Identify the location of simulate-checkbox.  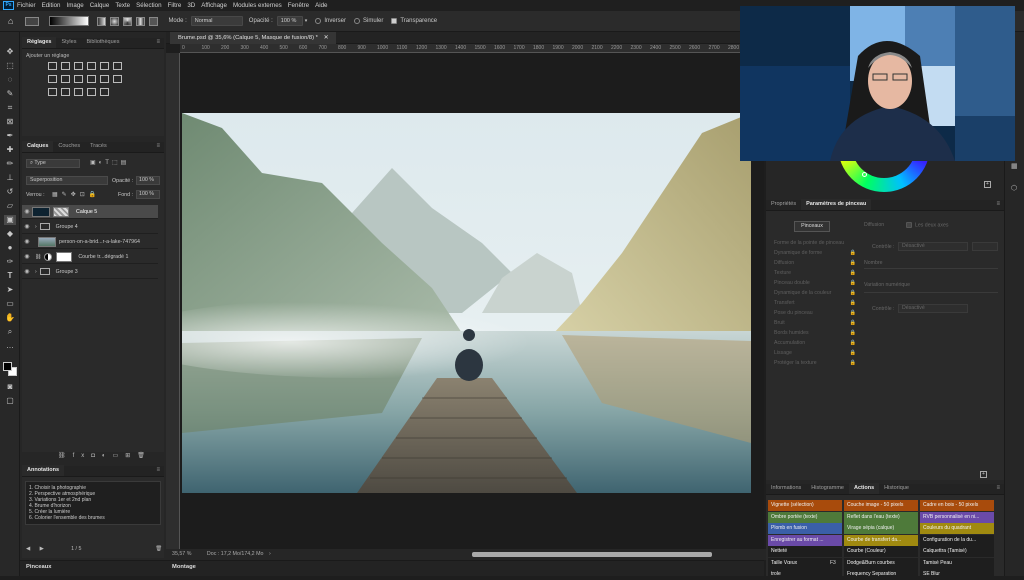
(357, 21).